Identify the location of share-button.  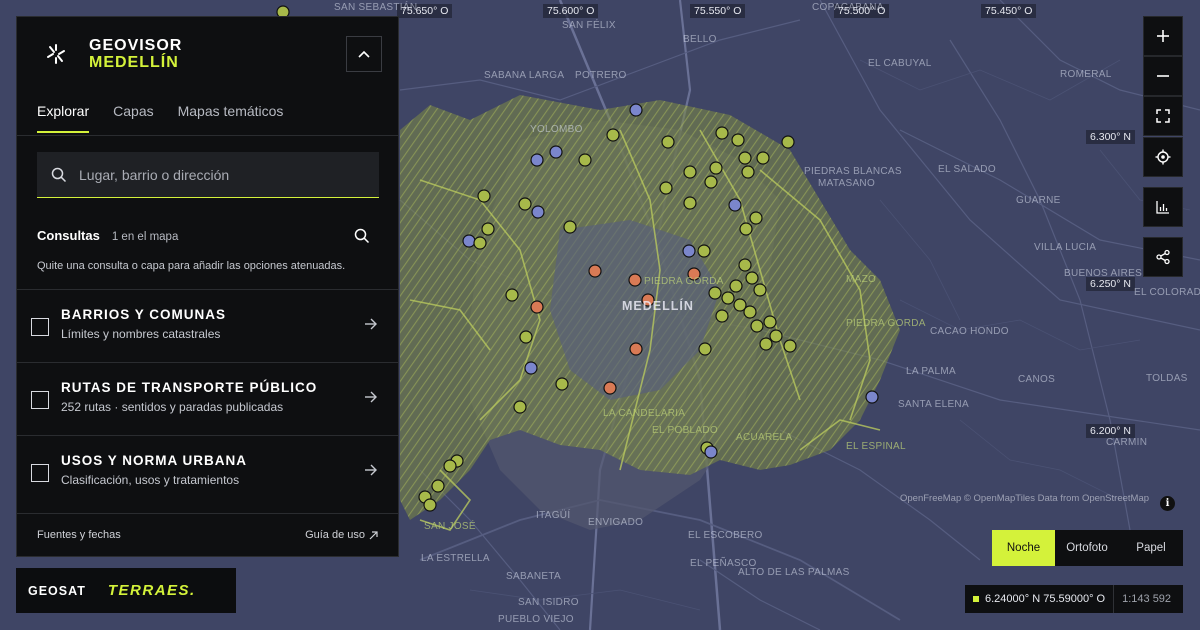
(1163, 257).